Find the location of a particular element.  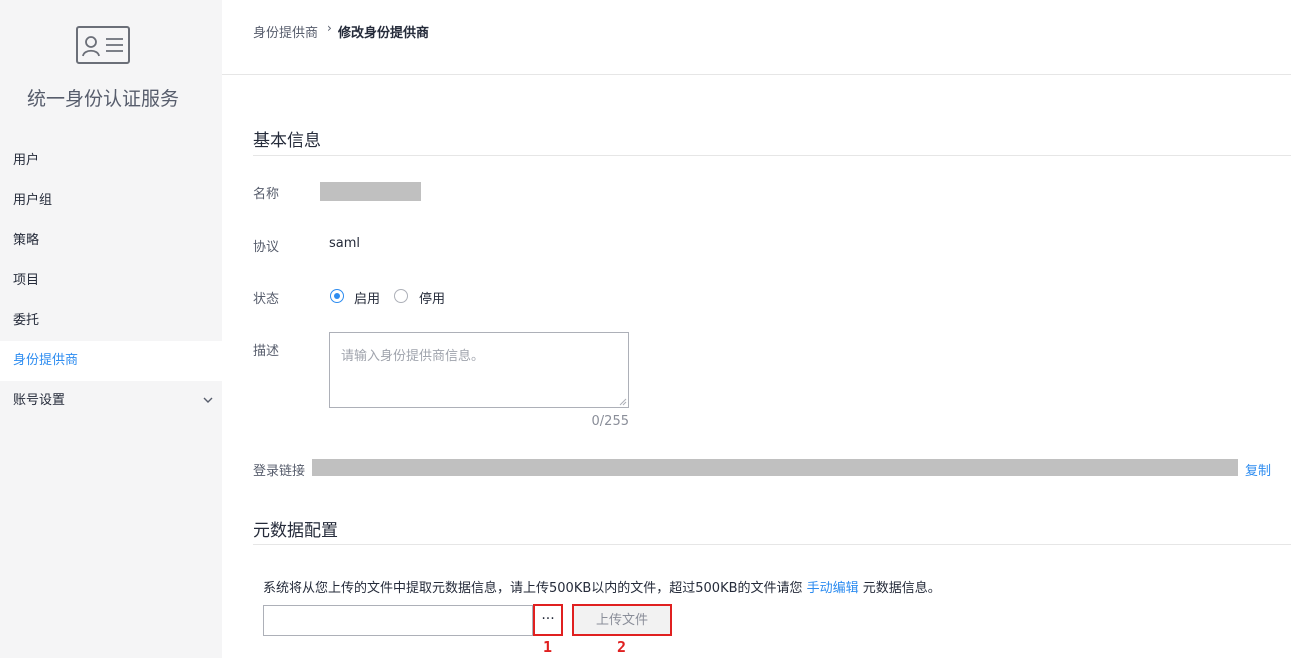

protocol-value: saml is located at coordinates (345, 243).